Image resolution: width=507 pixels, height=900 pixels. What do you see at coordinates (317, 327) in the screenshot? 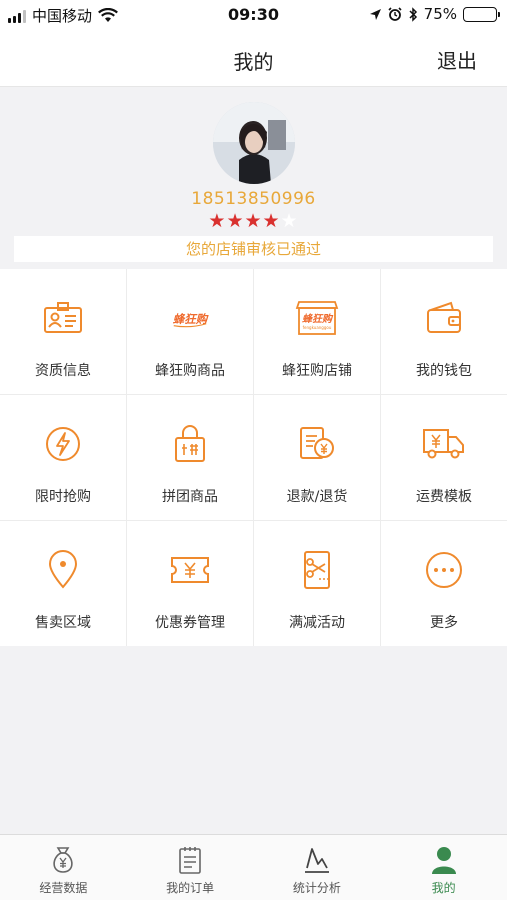
I see `brand-logo-subtext: fengkuanggou` at bounding box center [317, 327].